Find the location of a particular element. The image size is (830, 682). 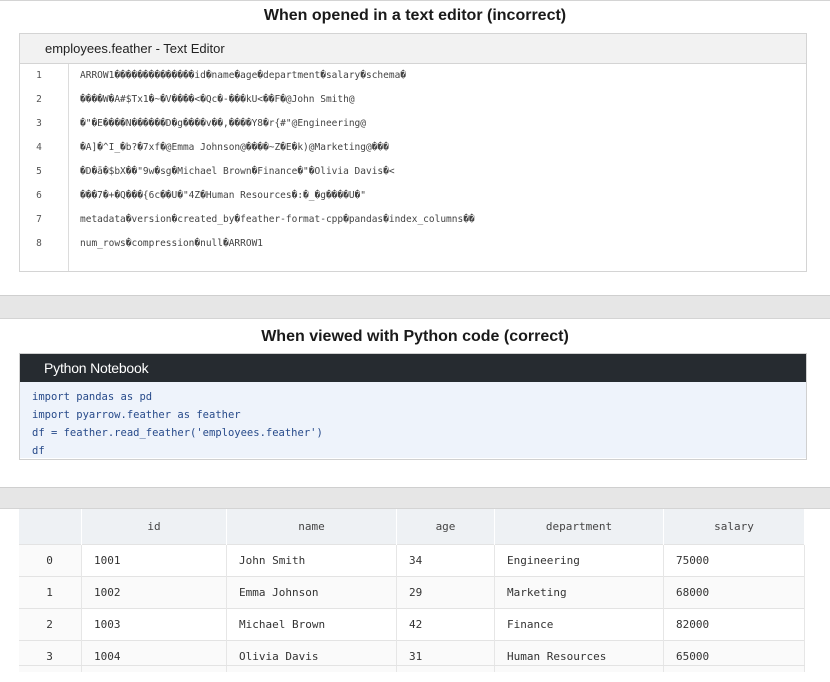

column-header-department: department is located at coordinates (579, 527).